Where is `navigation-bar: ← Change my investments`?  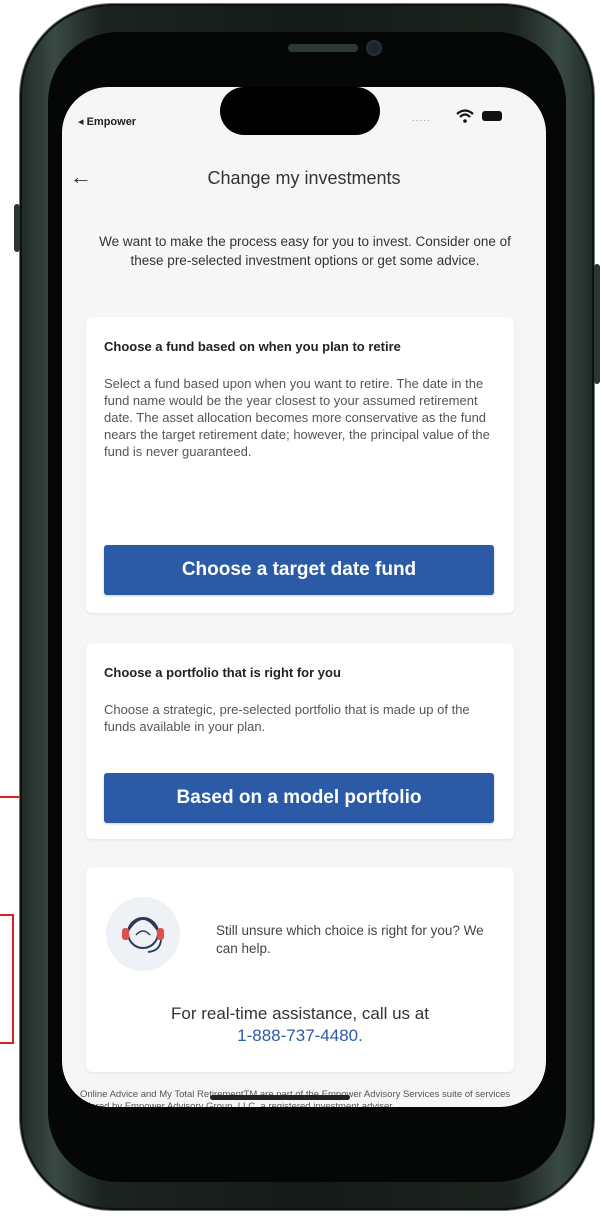 navigation-bar: ← Change my investments is located at coordinates (304, 180).